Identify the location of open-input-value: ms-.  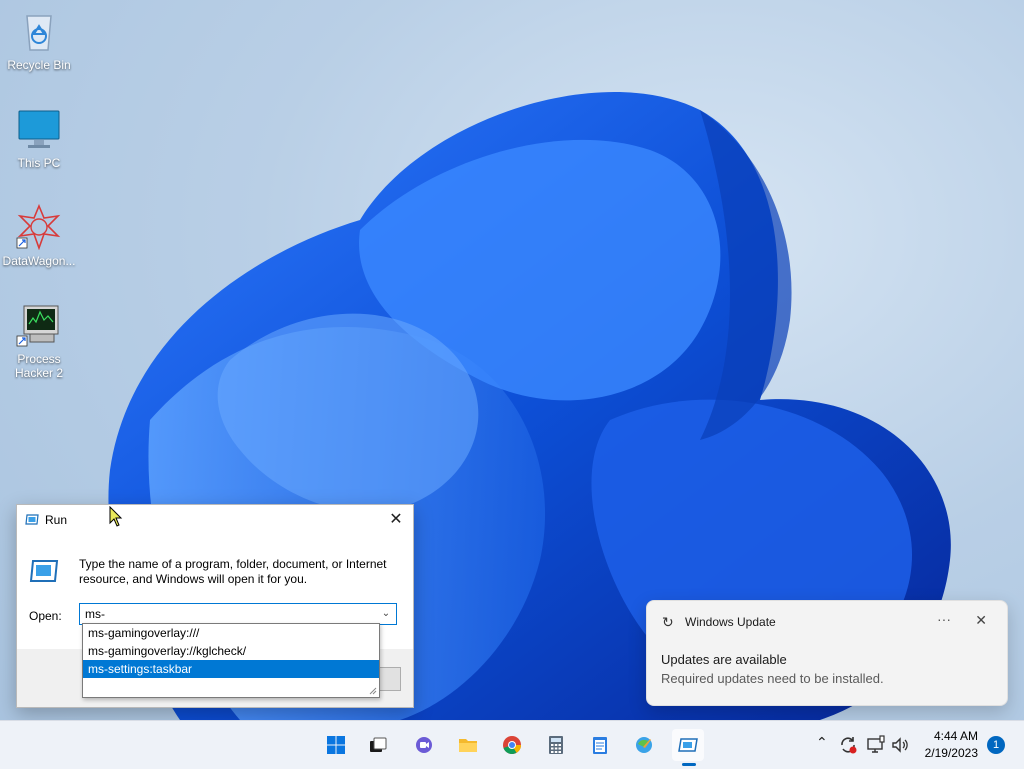
(95, 614).